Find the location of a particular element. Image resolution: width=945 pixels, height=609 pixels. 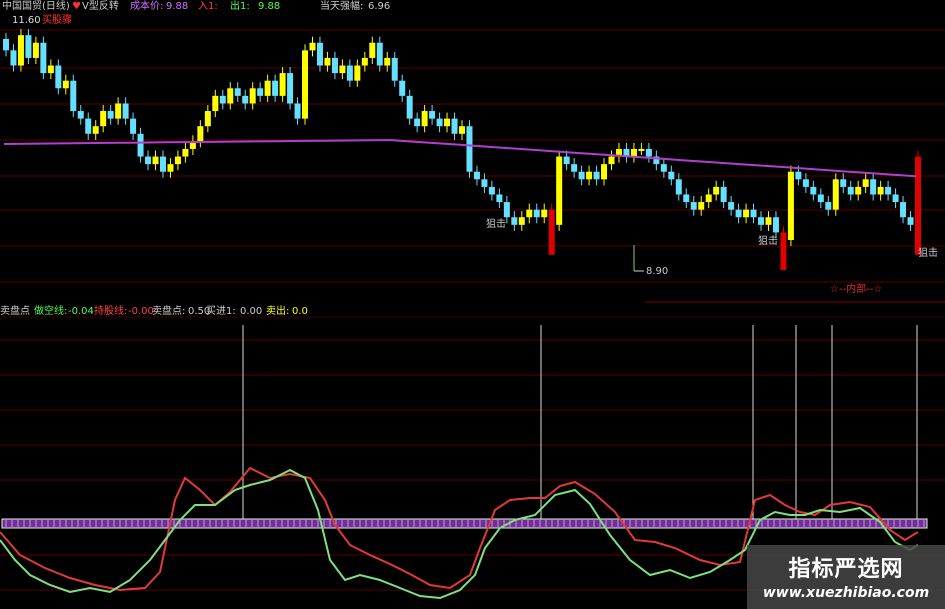

bottom-item5-value: 0.00 is located at coordinates (251, 311).